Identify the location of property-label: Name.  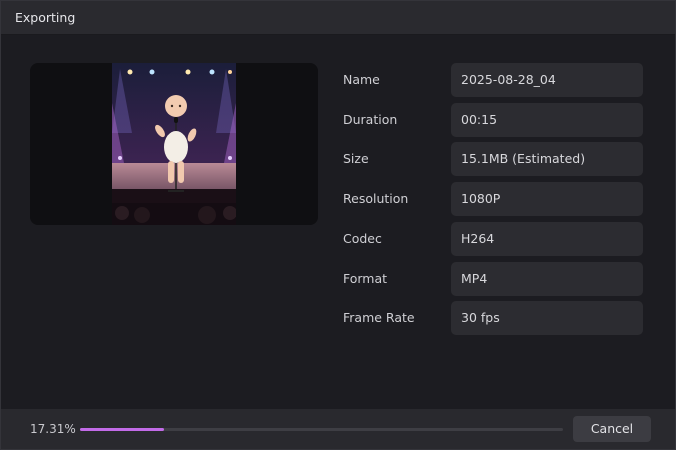
(361, 79).